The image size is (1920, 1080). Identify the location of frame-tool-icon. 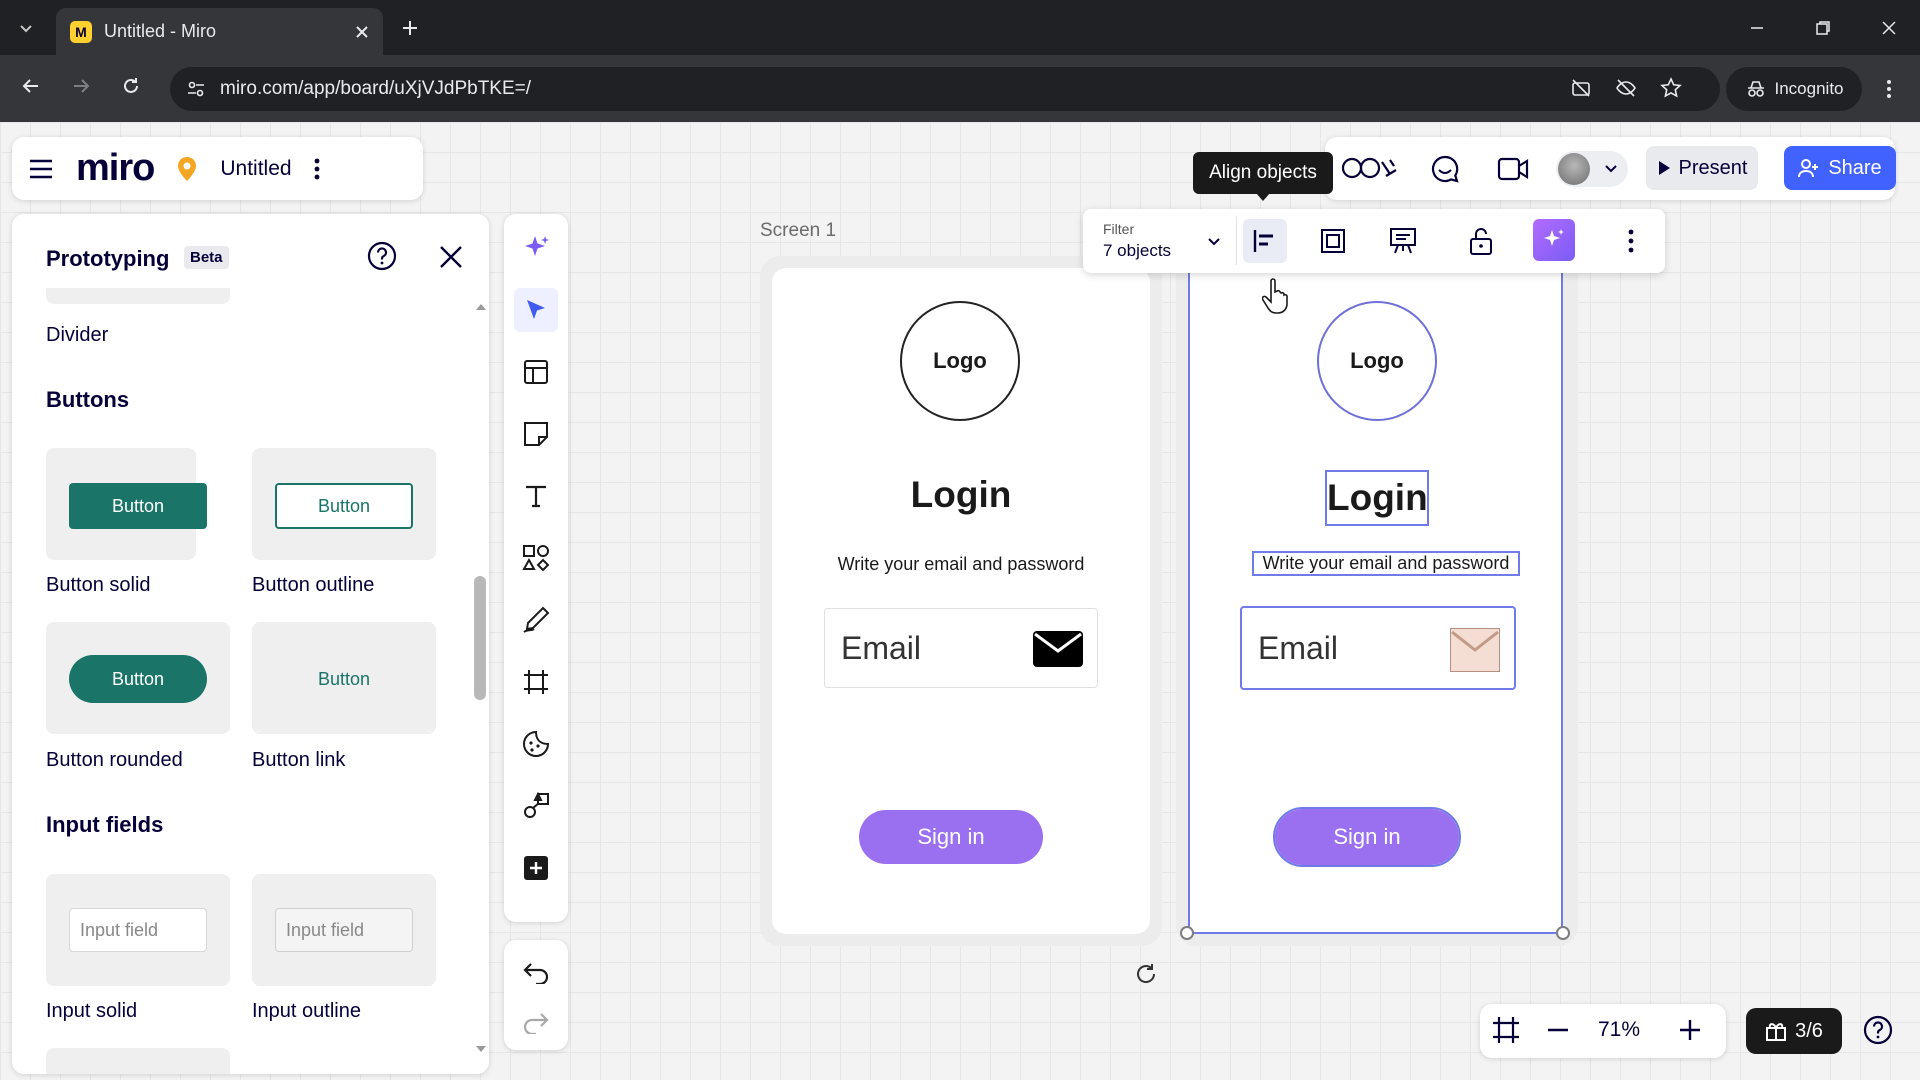
(536, 682).